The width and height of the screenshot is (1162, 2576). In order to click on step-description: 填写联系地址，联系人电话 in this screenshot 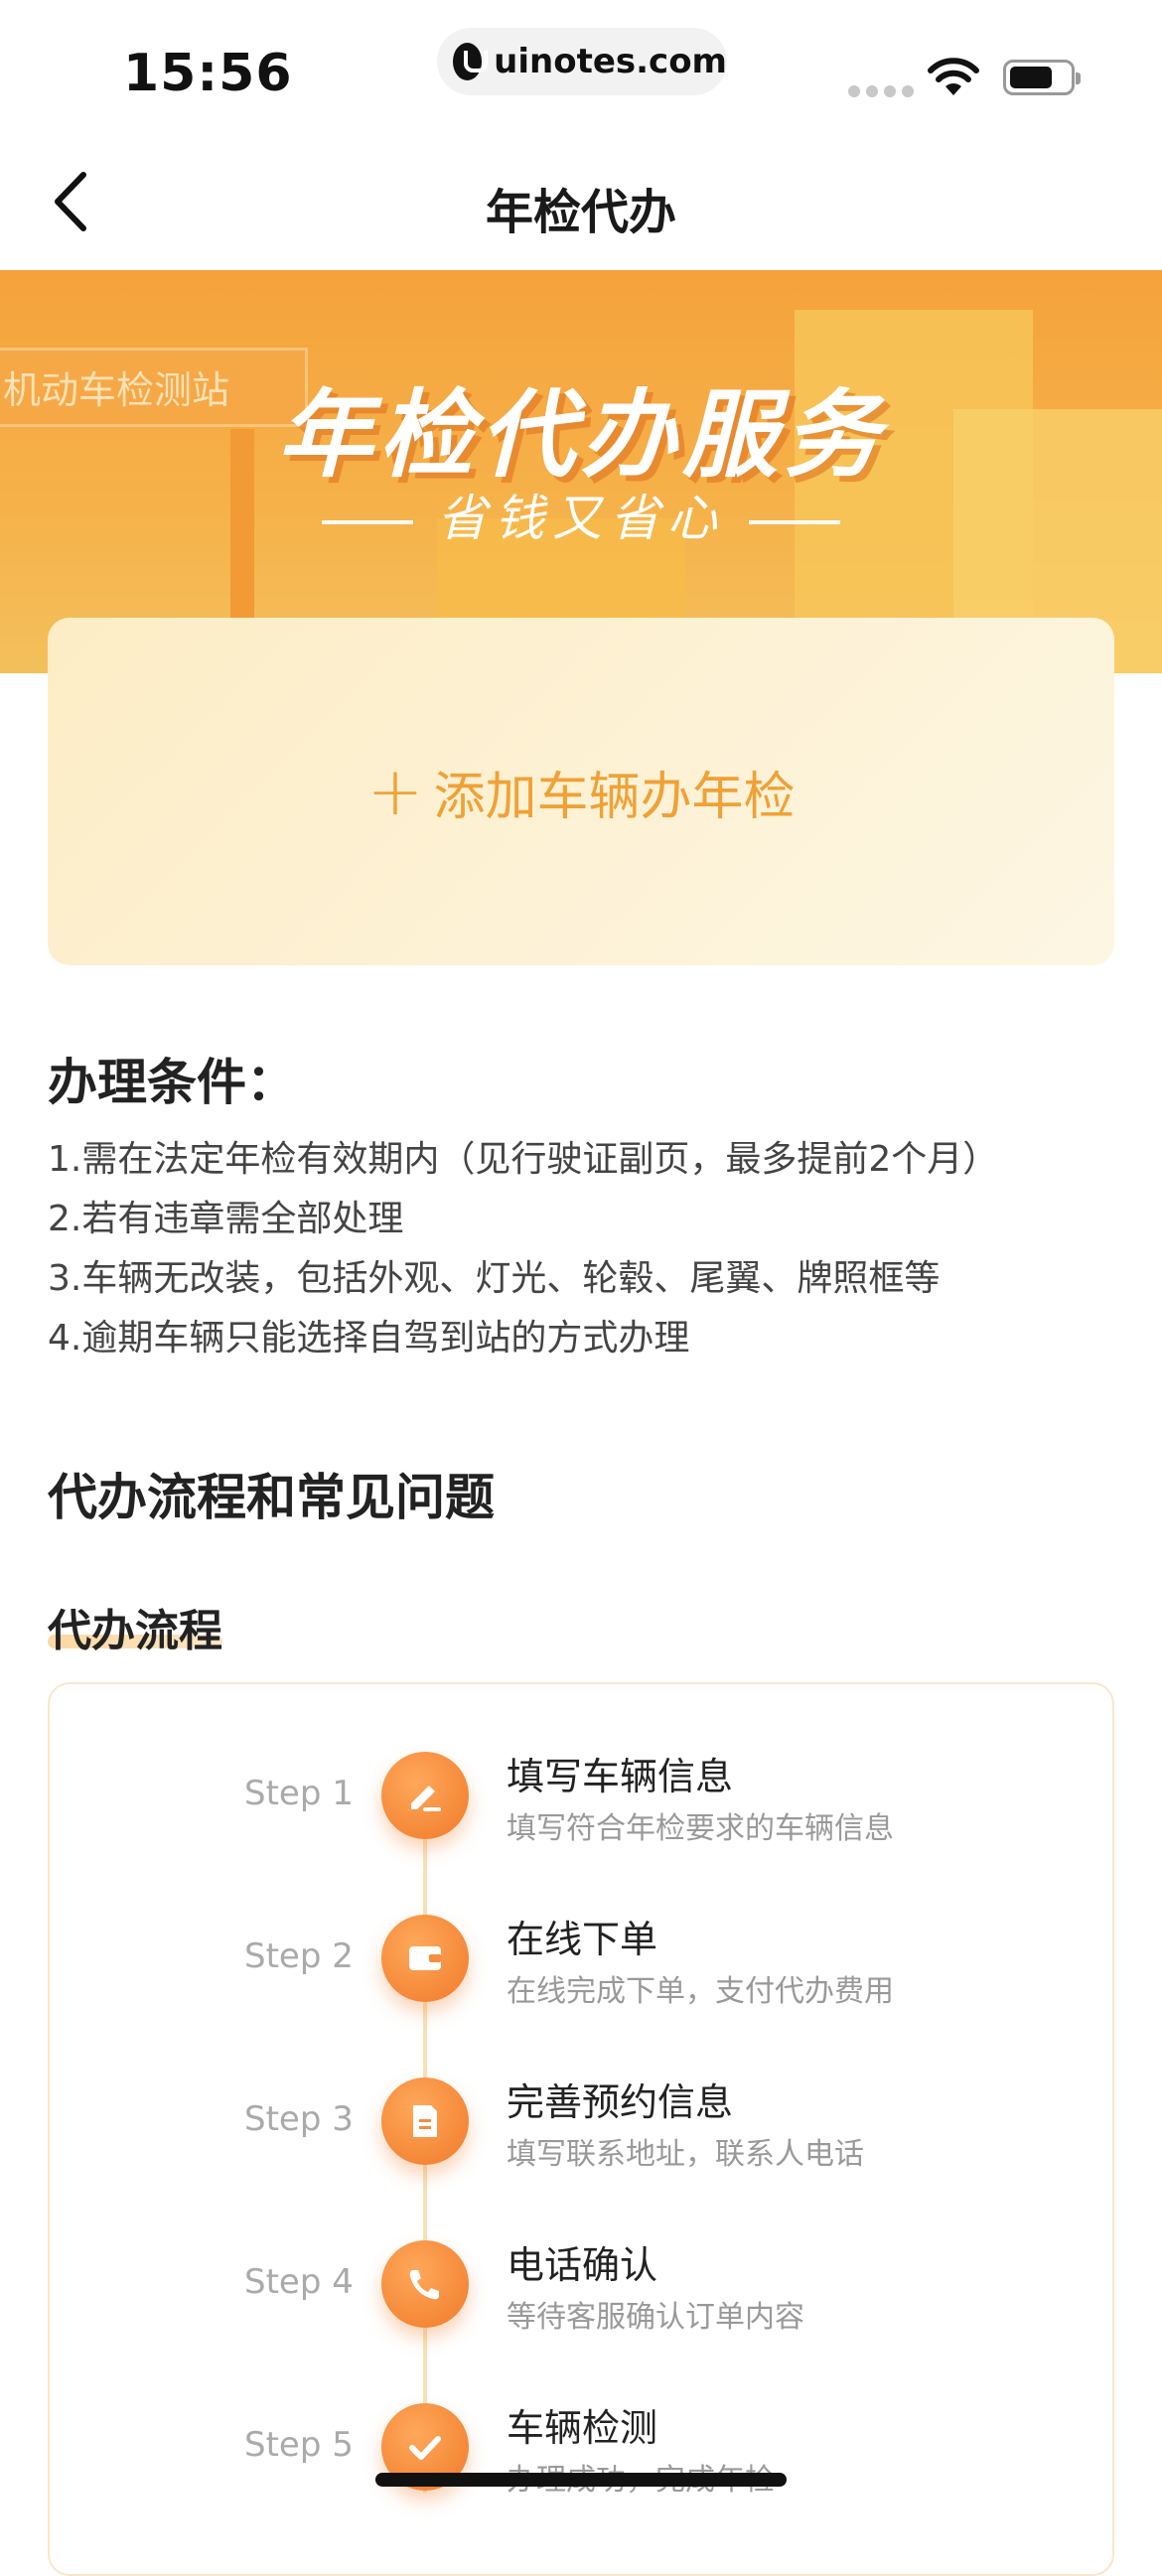, I will do `click(685, 2155)`.